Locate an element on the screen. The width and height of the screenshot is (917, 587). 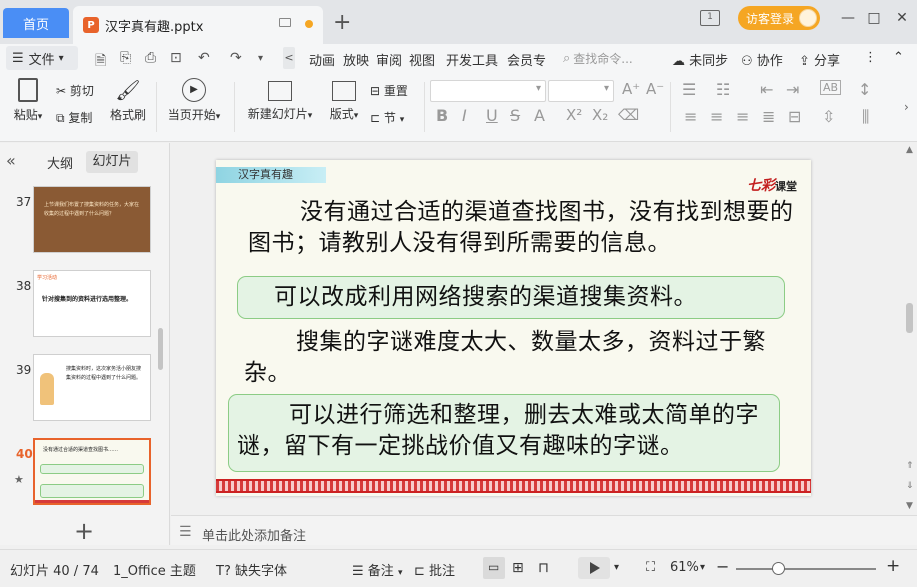
slide-sorter-icon: ⊞ is located at coordinates (518, 568).